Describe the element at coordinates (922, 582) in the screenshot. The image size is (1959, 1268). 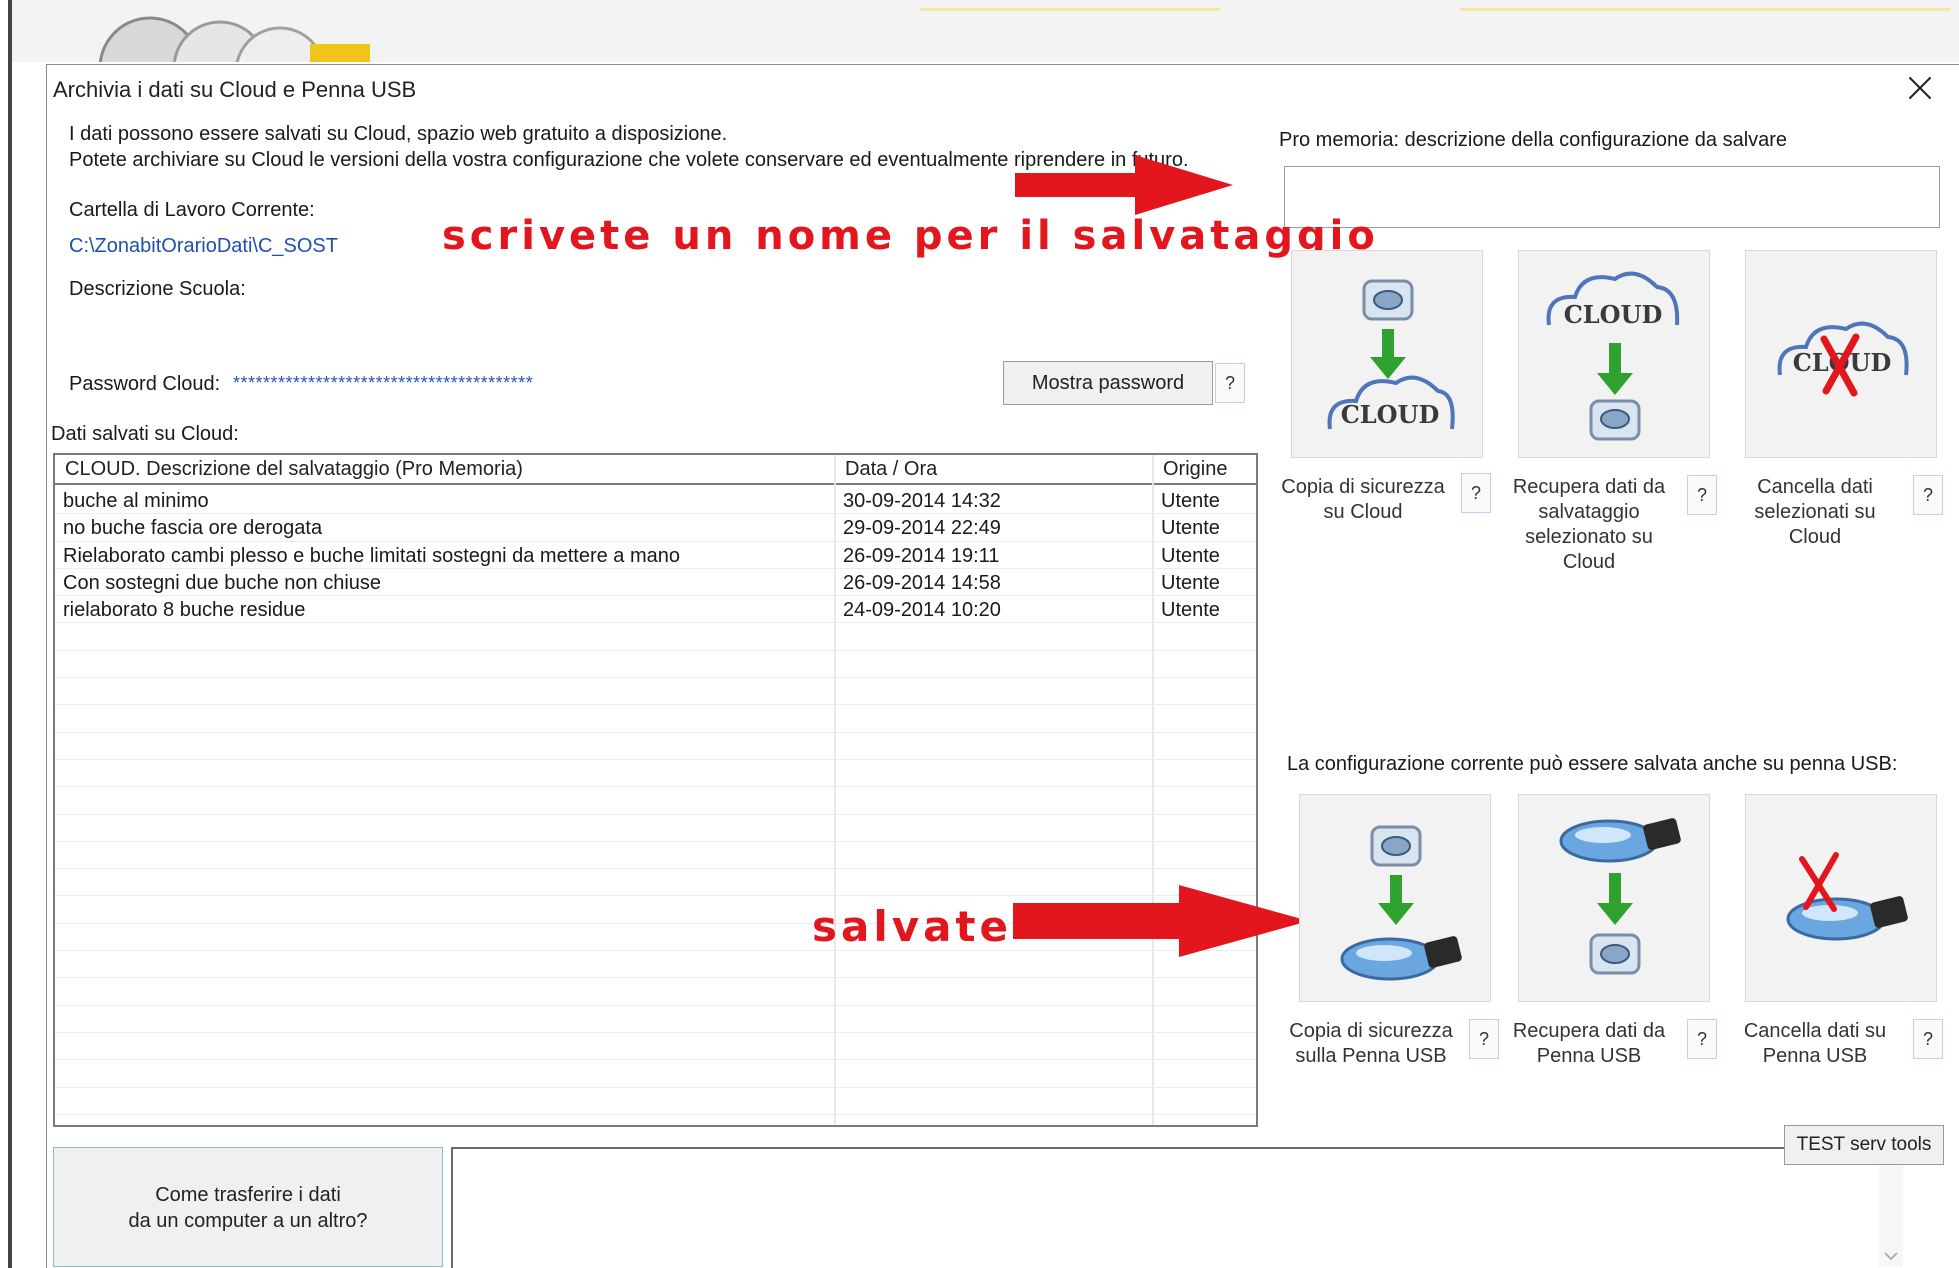
I see `cell-date: 26-09-2014 14:58` at that location.